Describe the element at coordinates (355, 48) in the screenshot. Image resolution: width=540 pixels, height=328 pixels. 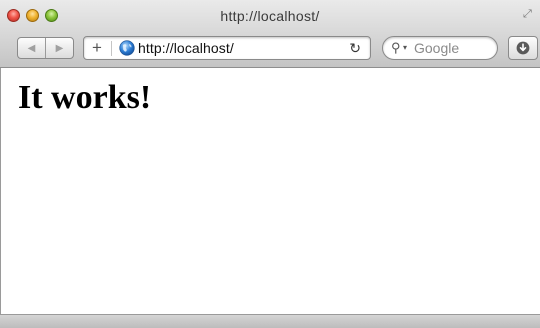
I see `reload-icon: ↻` at that location.